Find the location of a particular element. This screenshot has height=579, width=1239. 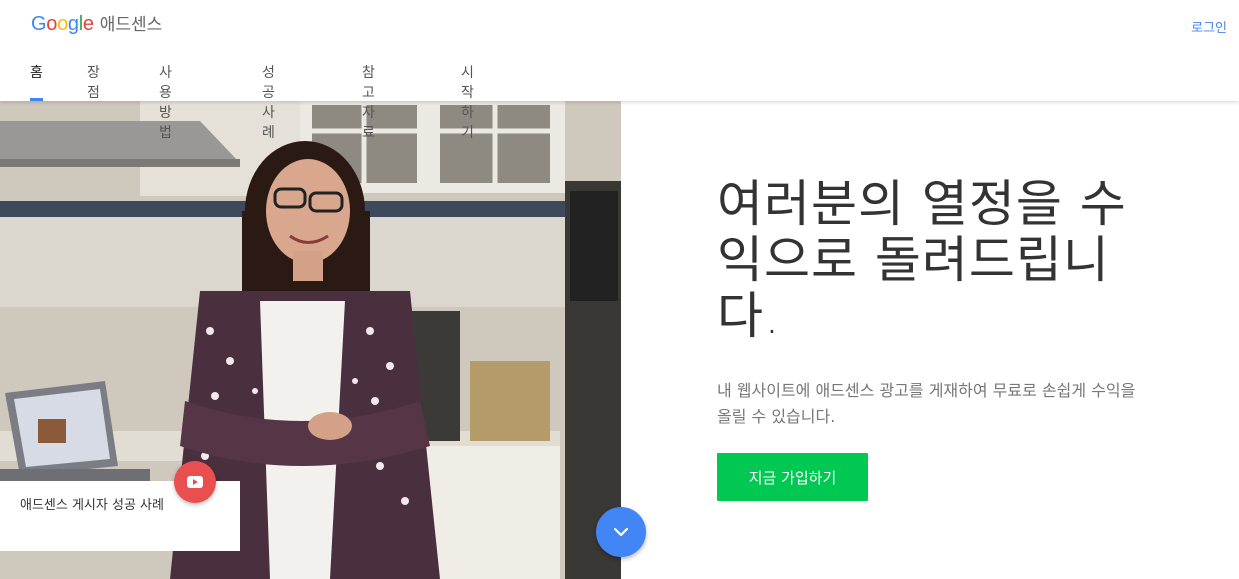

hero-headline: 여러분의 열정을 수익으로 돌려드립니다. is located at coordinates (922, 260).